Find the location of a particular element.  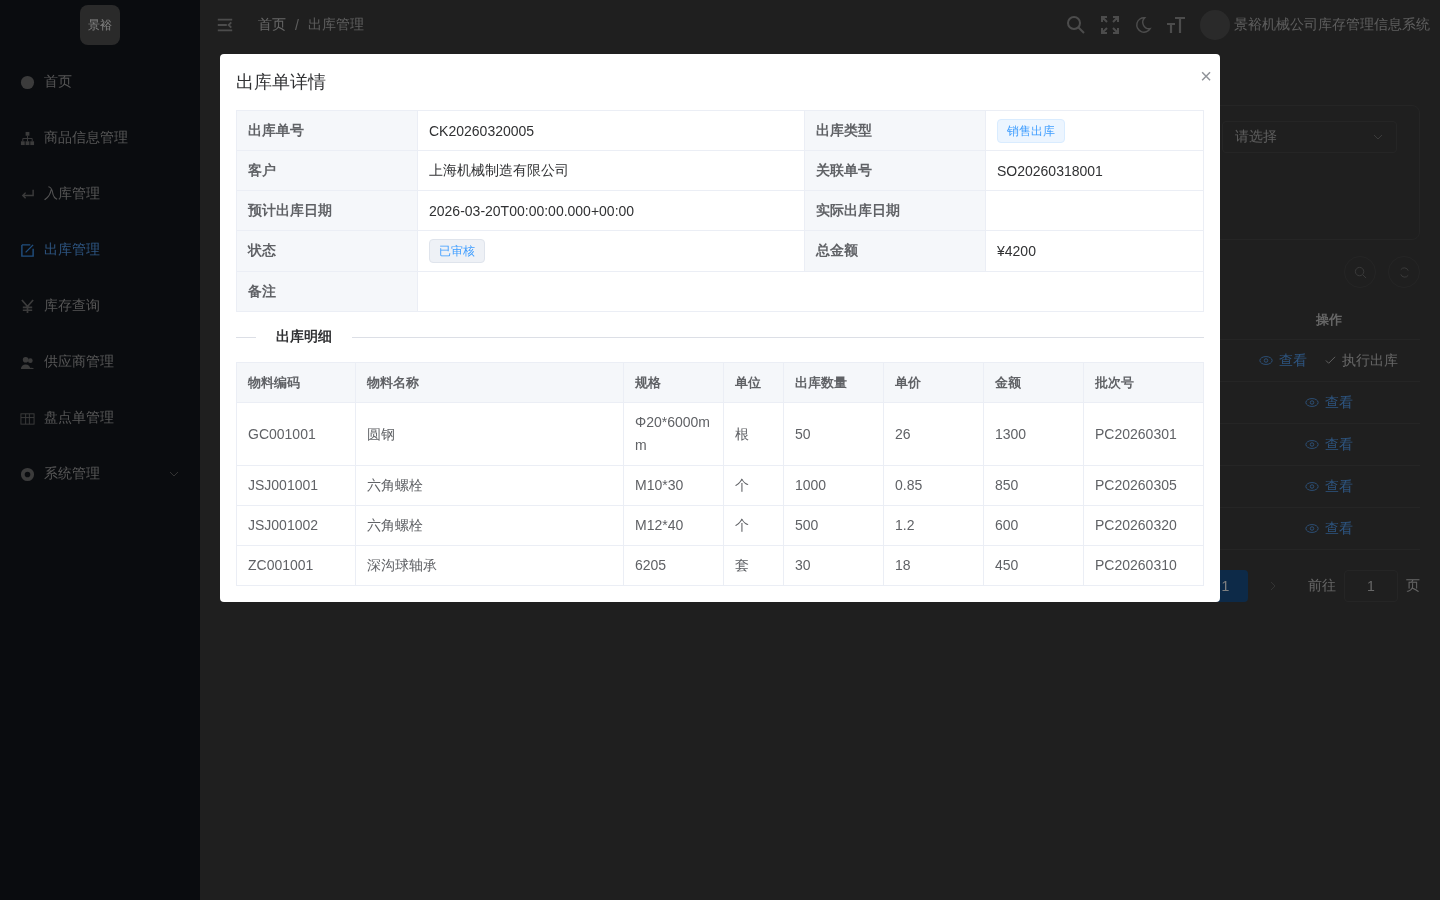

edit-icon is located at coordinates (27, 250).